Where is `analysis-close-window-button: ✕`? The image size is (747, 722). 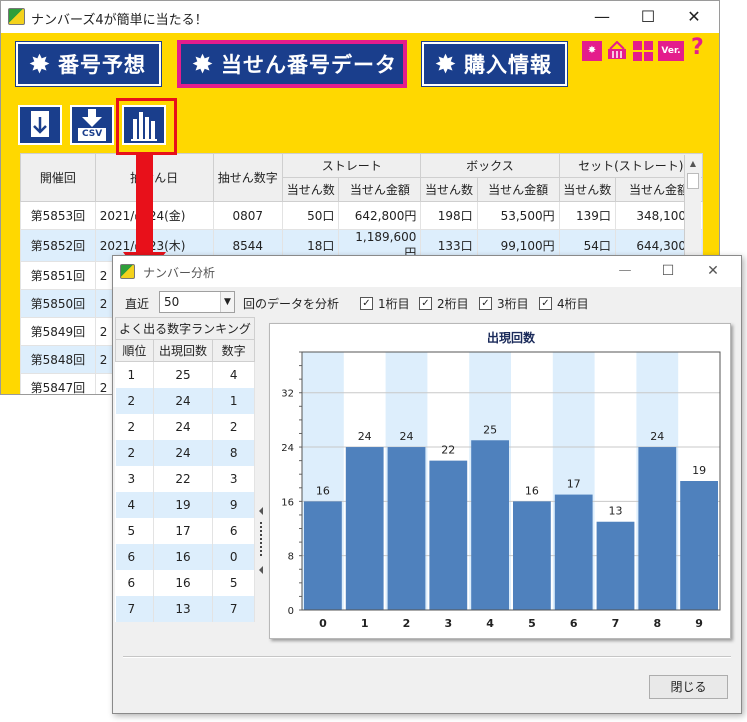 analysis-close-window-button: ✕ is located at coordinates (713, 271).